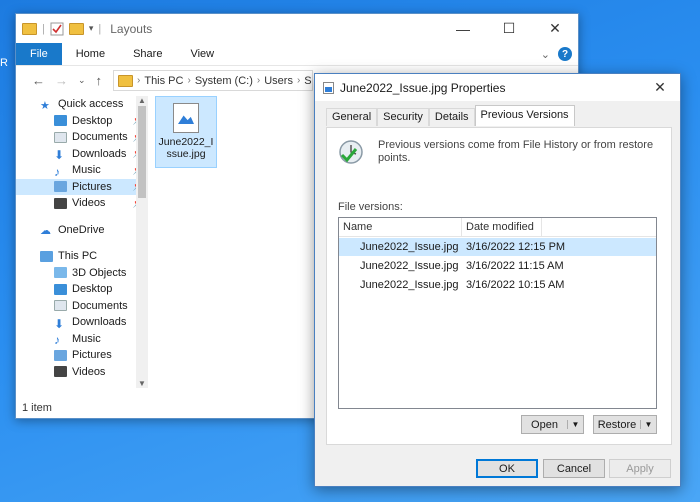 This screenshot has height=502, width=700. What do you see at coordinates (515, 285) in the screenshot?
I see `version-date: 3/16/2022 10:15 AM` at bounding box center [515, 285].